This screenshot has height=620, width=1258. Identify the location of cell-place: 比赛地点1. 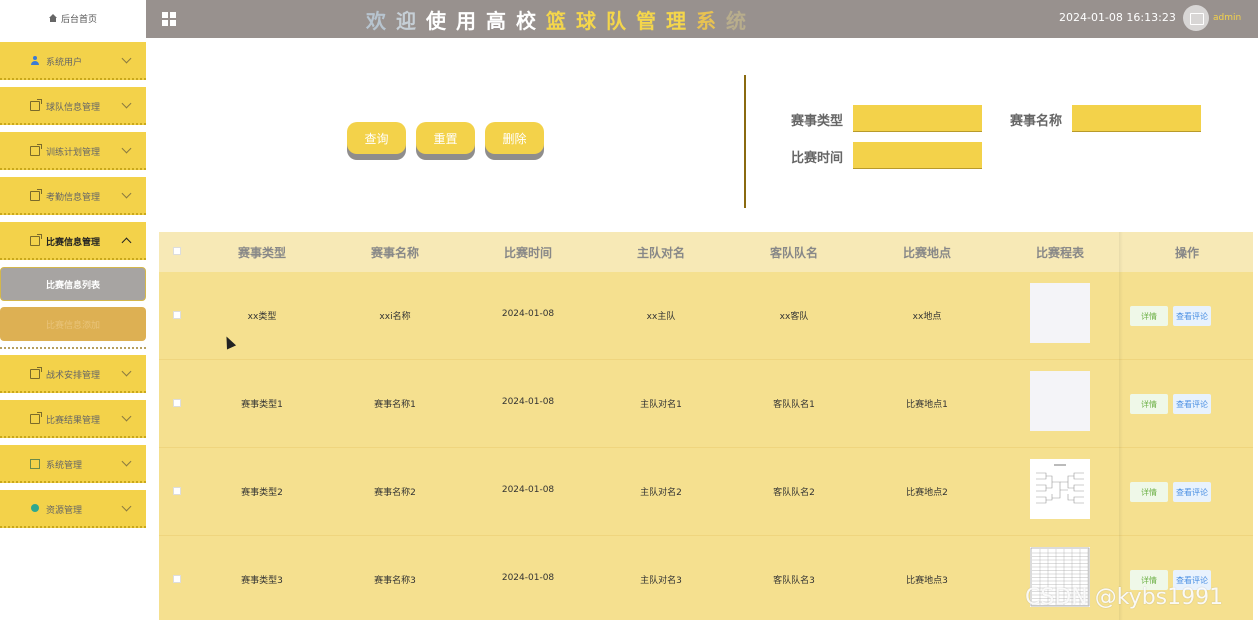
(927, 405).